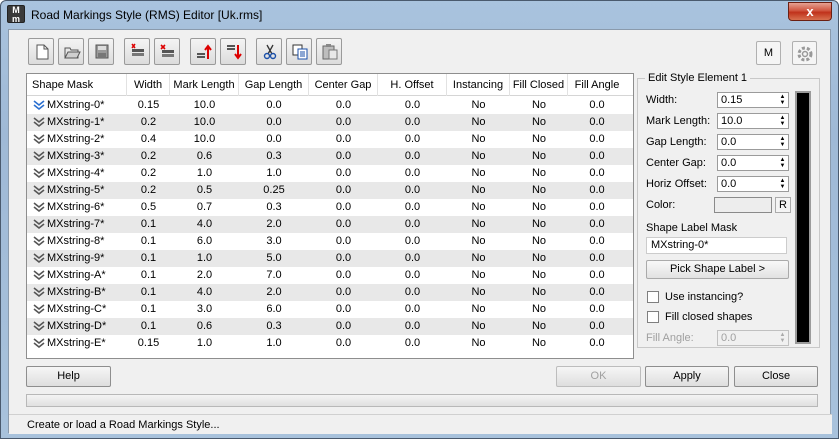 The image size is (839, 439). Describe the element at coordinates (330, 207) in the screenshot. I see `table-row: MXstring-6* 0.5 0.7 0.3 0.0 0.0 No No 0.0` at that location.